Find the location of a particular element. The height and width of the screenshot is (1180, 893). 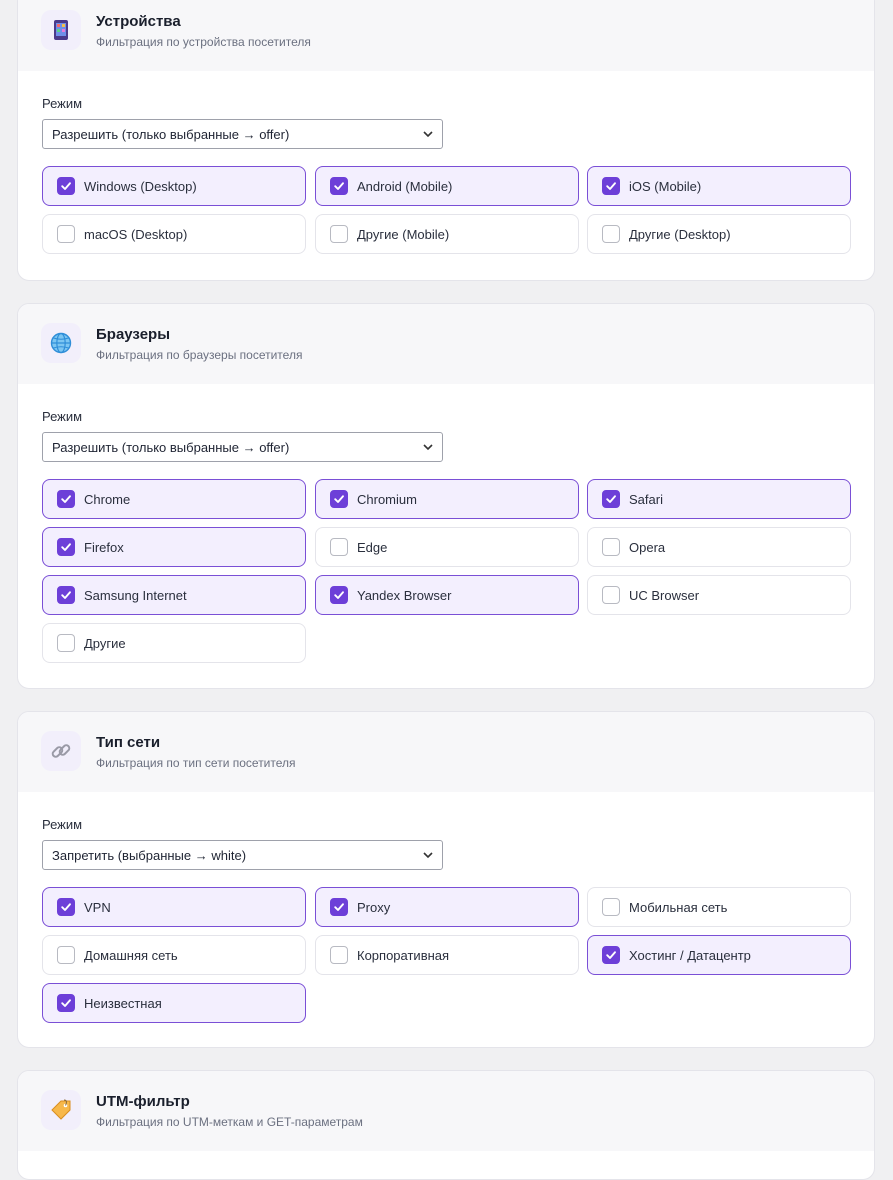

option-item: Корпоративная is located at coordinates (447, 955).